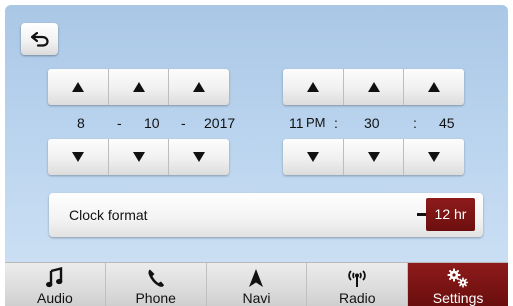 The width and height of the screenshot is (513, 306). I want to click on radio-signal-icon, so click(357, 278).